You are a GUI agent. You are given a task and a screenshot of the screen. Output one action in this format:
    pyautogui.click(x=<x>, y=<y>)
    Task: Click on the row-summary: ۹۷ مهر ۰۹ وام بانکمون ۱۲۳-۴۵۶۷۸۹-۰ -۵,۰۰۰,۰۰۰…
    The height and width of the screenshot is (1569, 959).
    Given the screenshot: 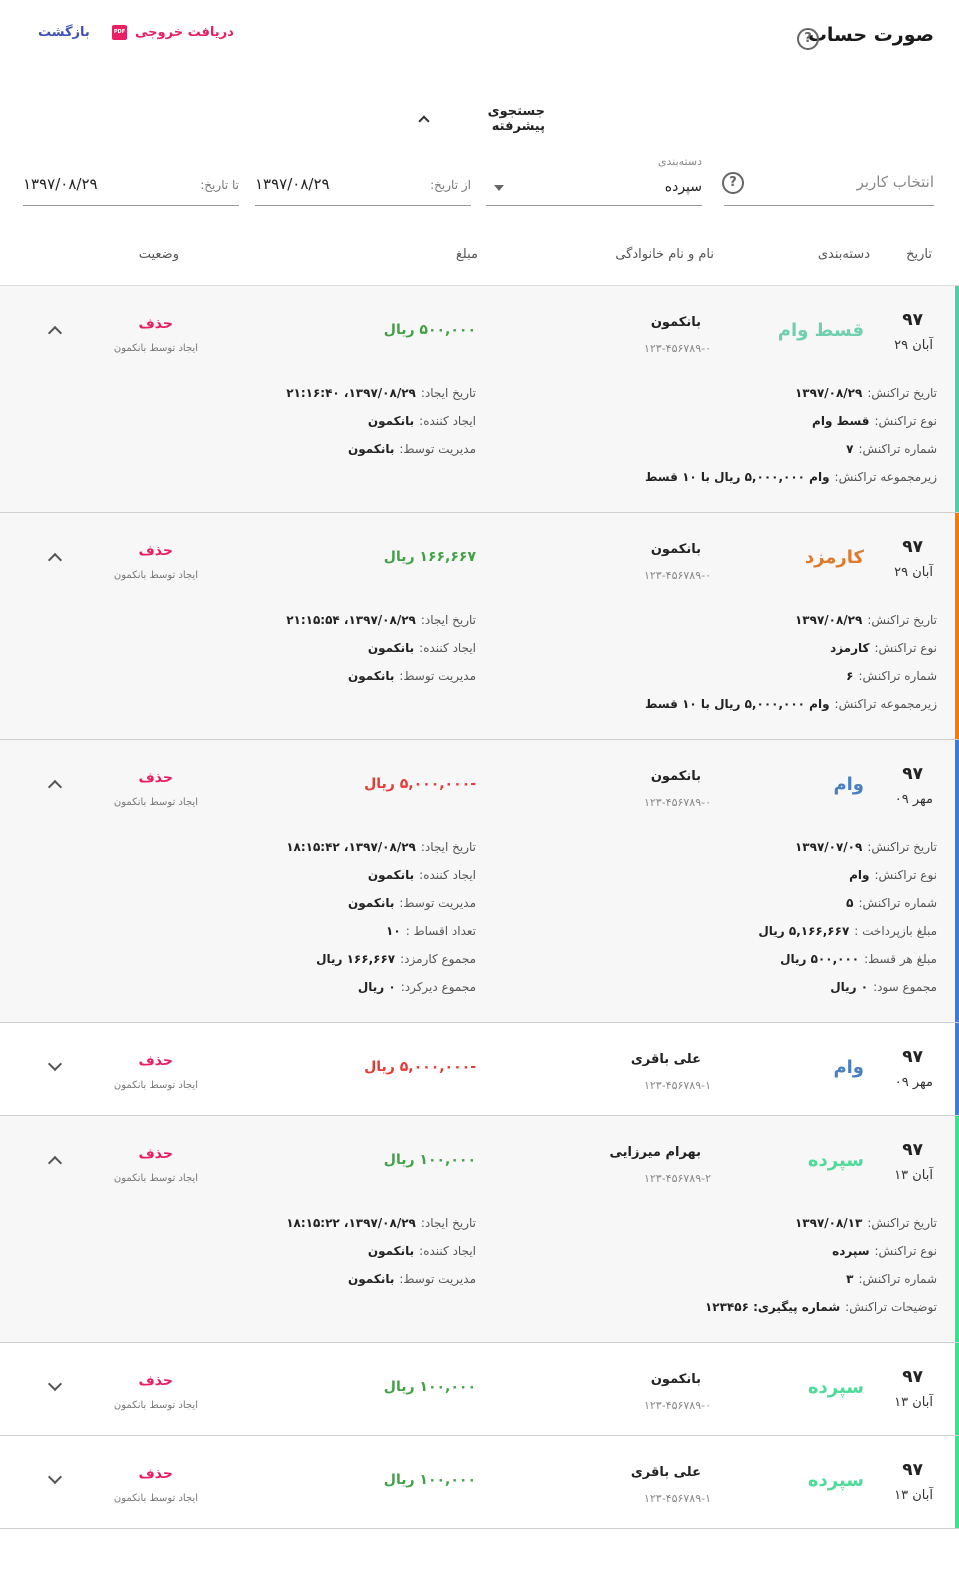 What is the action you would take?
    pyautogui.click(x=479, y=786)
    